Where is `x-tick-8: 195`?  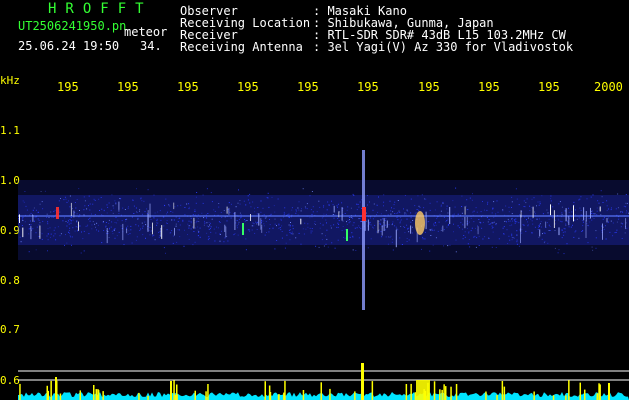
x-tick-8: 195 is located at coordinates (489, 87).